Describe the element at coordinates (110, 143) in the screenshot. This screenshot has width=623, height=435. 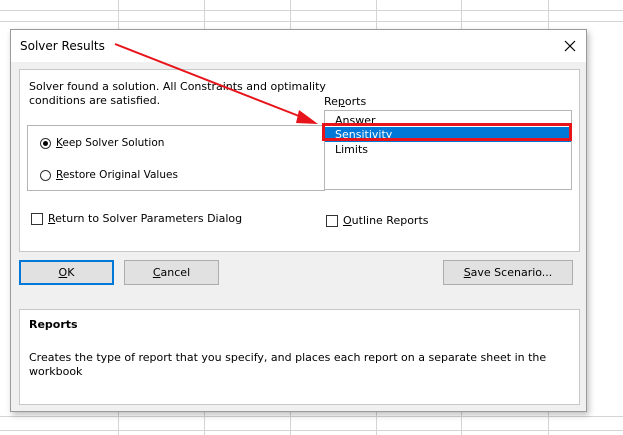
I see `keep-solver-solution-label: Keep Solver Solution` at that location.